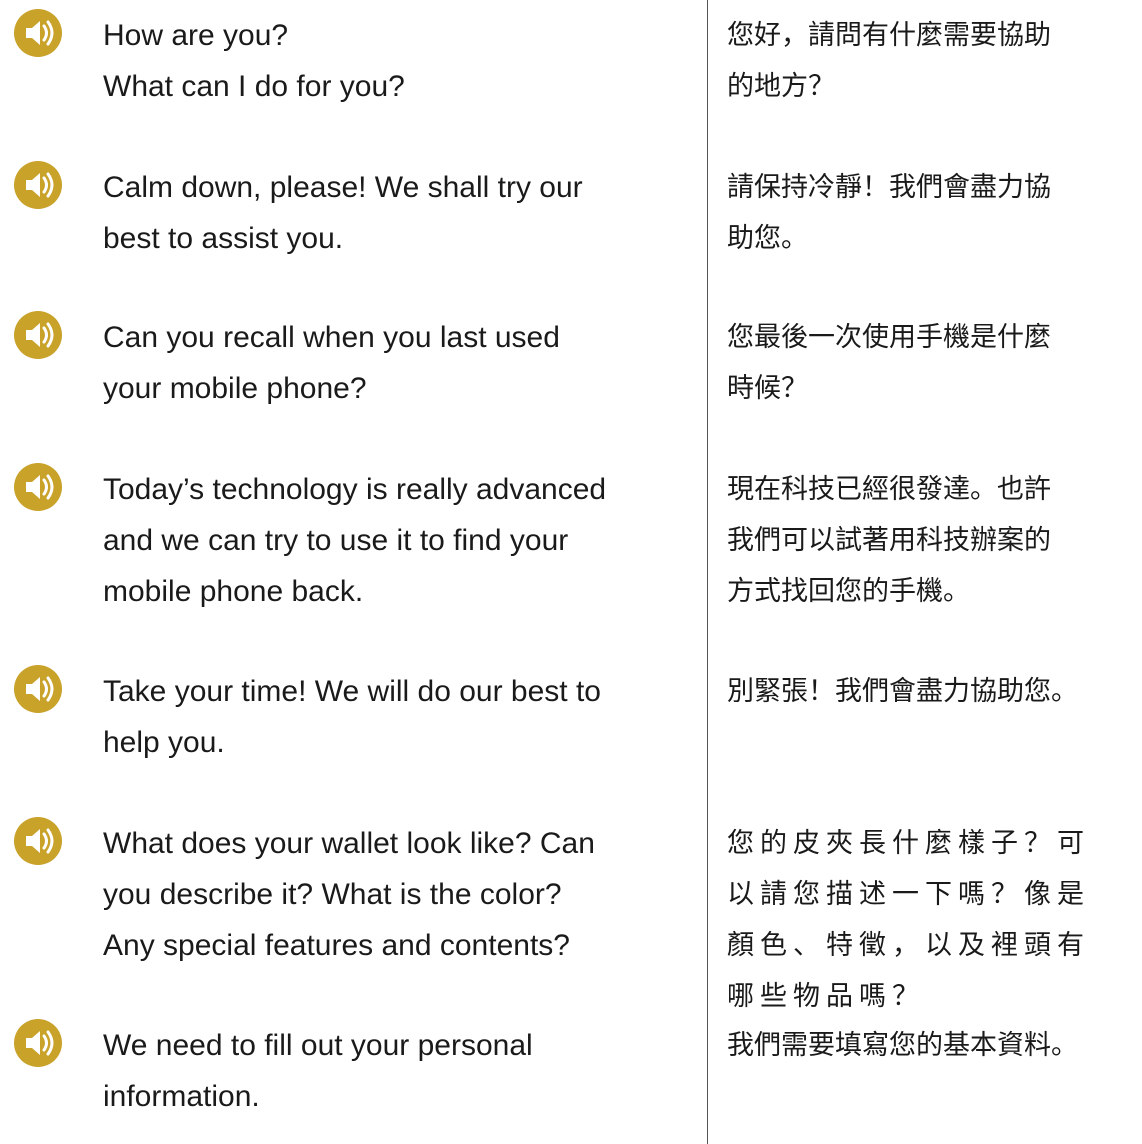 This screenshot has height=1144, width=1142. What do you see at coordinates (331, 337) in the screenshot?
I see `english-line: Can you recall when you last used` at bounding box center [331, 337].